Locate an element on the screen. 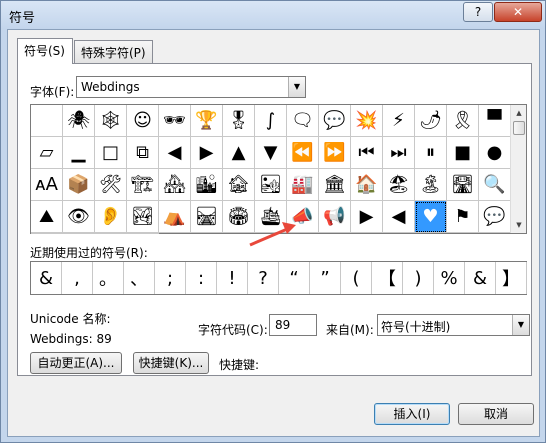  symbol-grid-scrollbar: ▲ ▼ is located at coordinates (518, 169).